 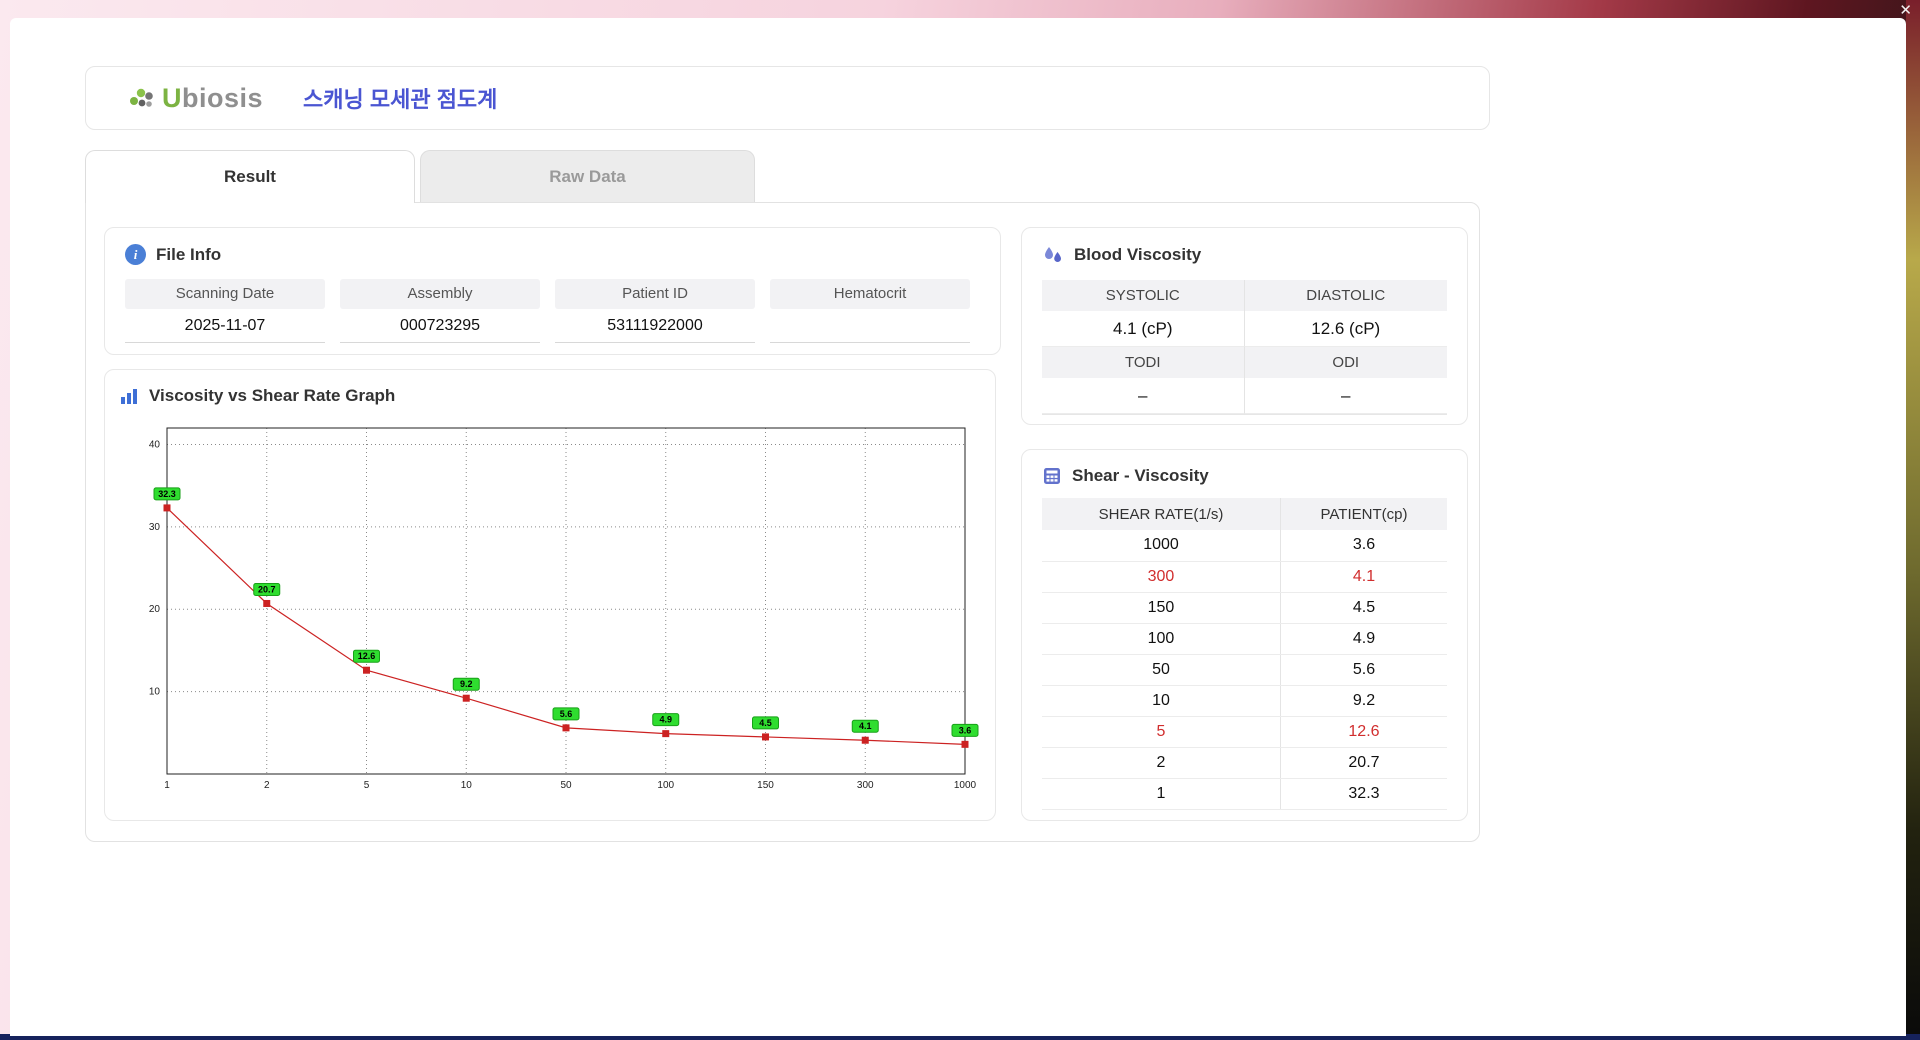 I want to click on svg-text: 1, so click(x=167, y=785).